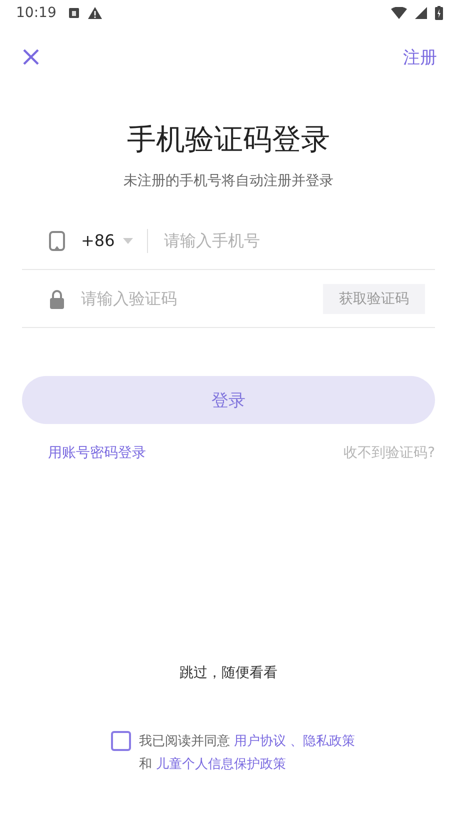 The width and height of the screenshot is (457, 814). I want to click on agreement-link: 用户协议, so click(260, 741).